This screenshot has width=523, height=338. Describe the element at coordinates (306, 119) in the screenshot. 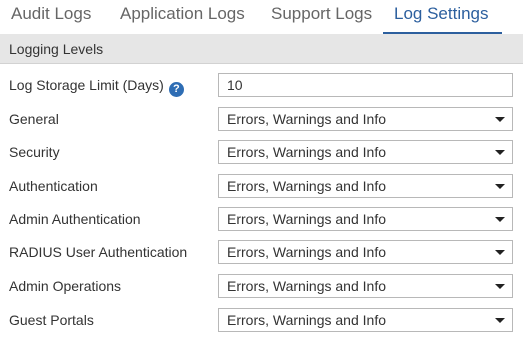

I see `general-level-value: Errors, Warnings and Info` at that location.